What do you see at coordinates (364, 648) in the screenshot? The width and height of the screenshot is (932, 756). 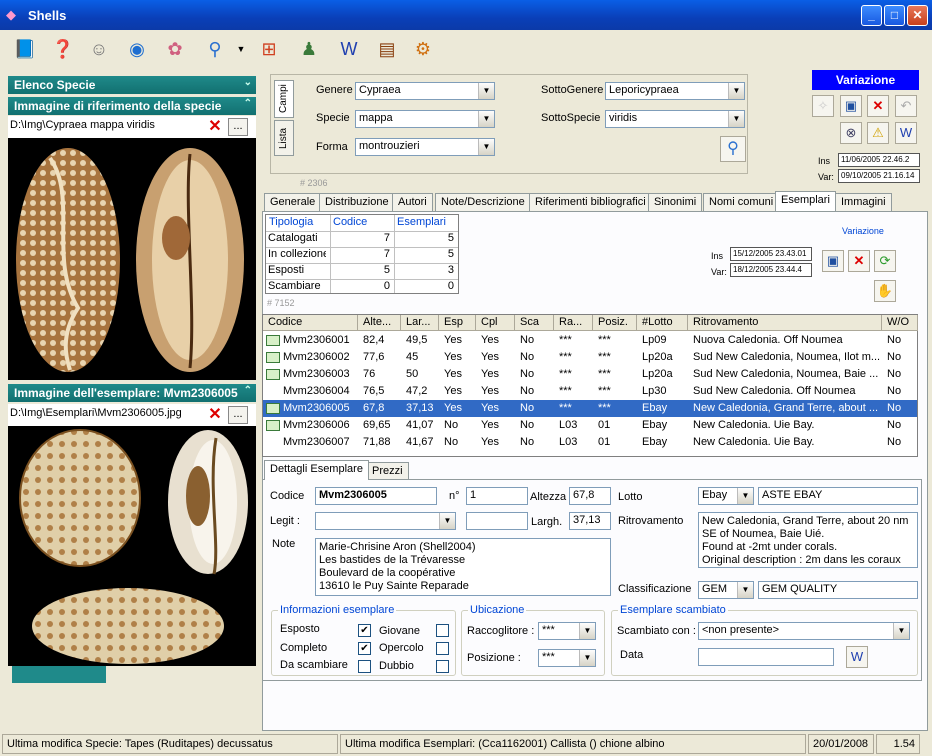 I see `completo-checkbox: ✔` at bounding box center [364, 648].